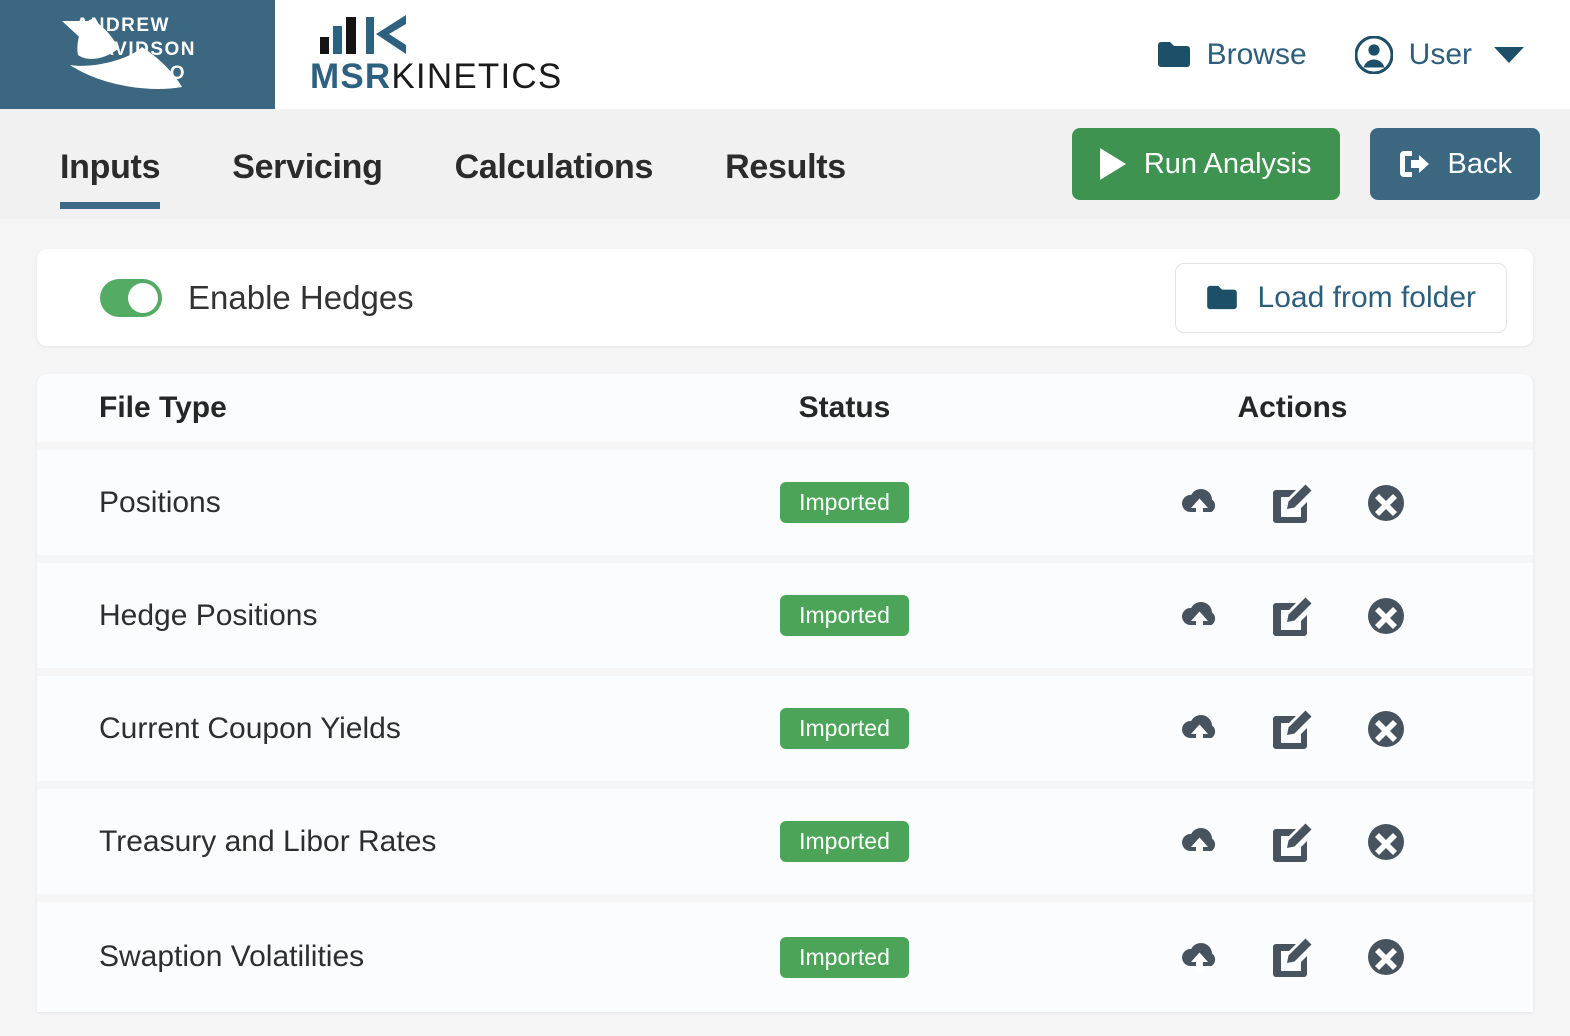 The image size is (1570, 1036). What do you see at coordinates (477, 76) in the screenshot?
I see `product-name-suffix: KINETICS` at bounding box center [477, 76].